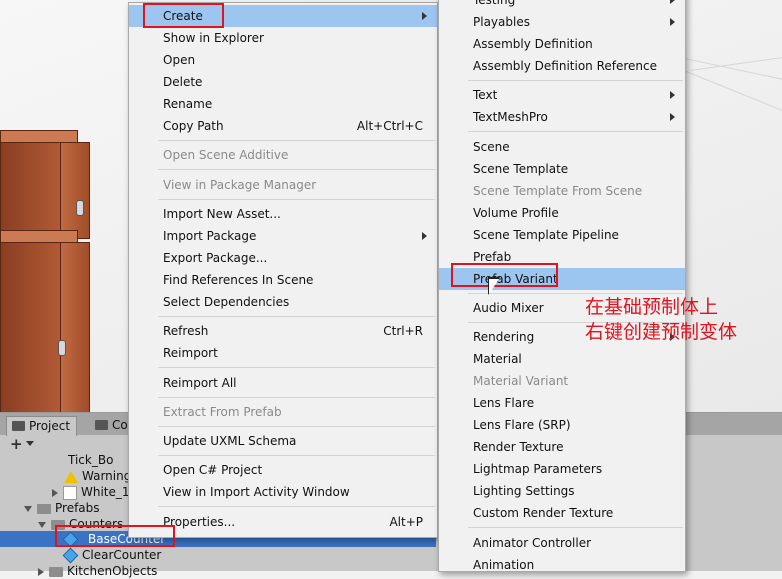  Describe the element at coordinates (565, 66) in the screenshot. I see `menu-item-label: Assembly Definition Reference` at that location.